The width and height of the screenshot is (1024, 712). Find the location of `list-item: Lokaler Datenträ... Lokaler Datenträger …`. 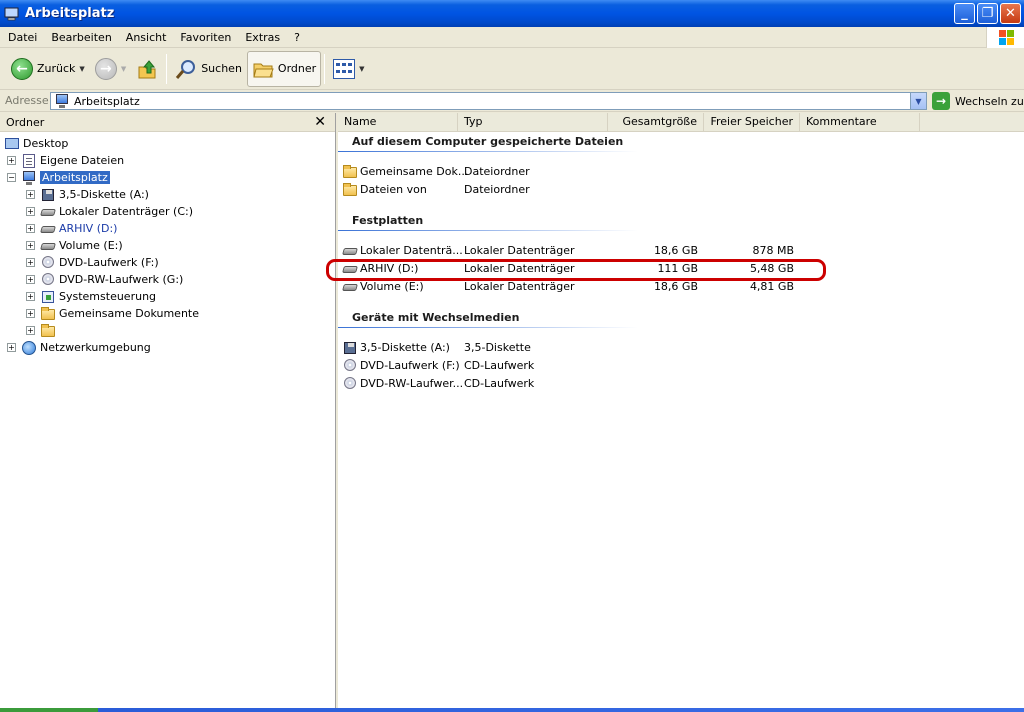

list-item: Lokaler Datenträ... Lokaler Datenträger … is located at coordinates (572, 250).